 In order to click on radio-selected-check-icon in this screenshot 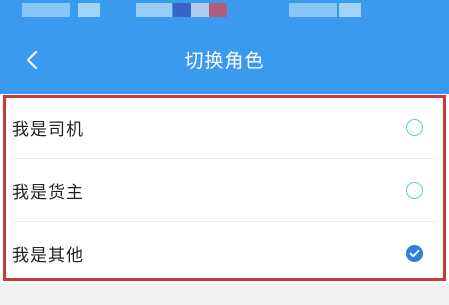, I will do `click(414, 253)`.